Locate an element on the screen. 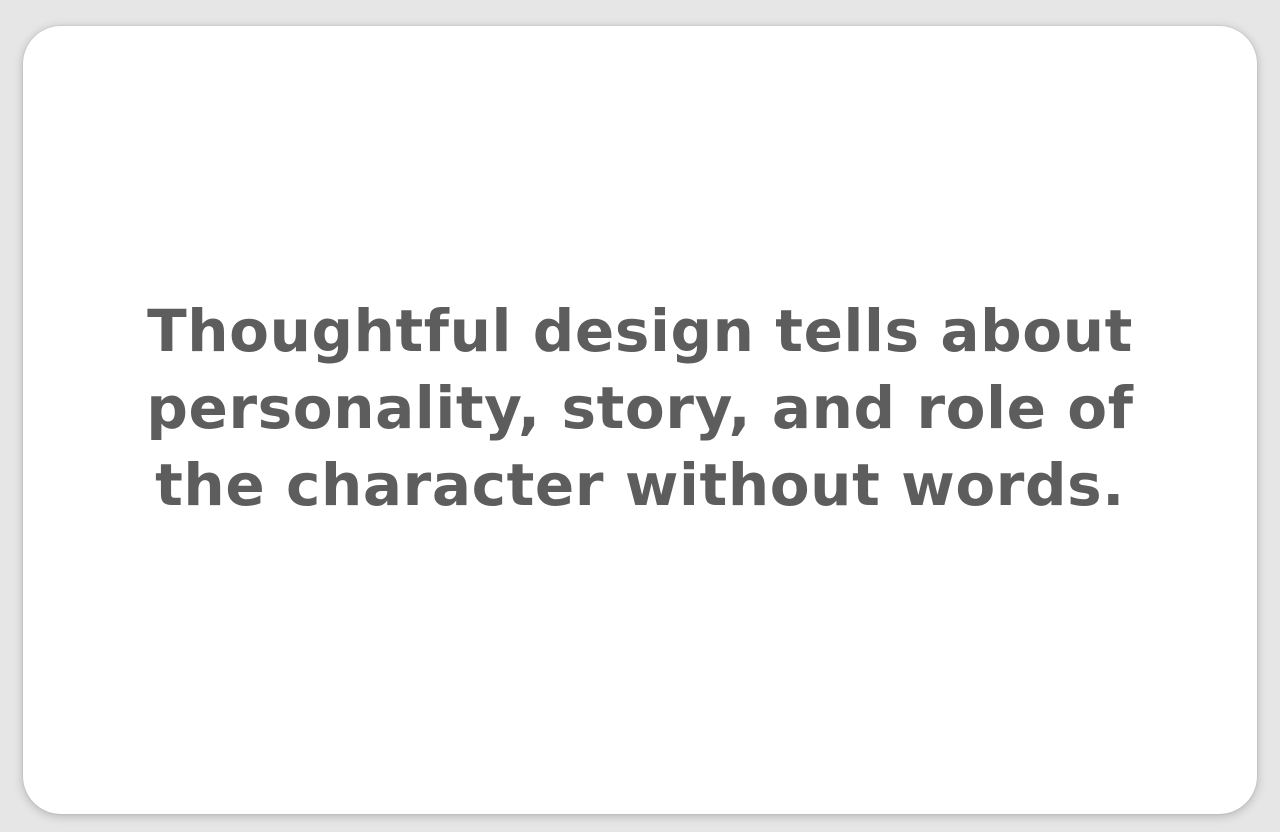 The width and height of the screenshot is (1280, 832). quote-line-2: personality, story, and role of is located at coordinates (640, 407).